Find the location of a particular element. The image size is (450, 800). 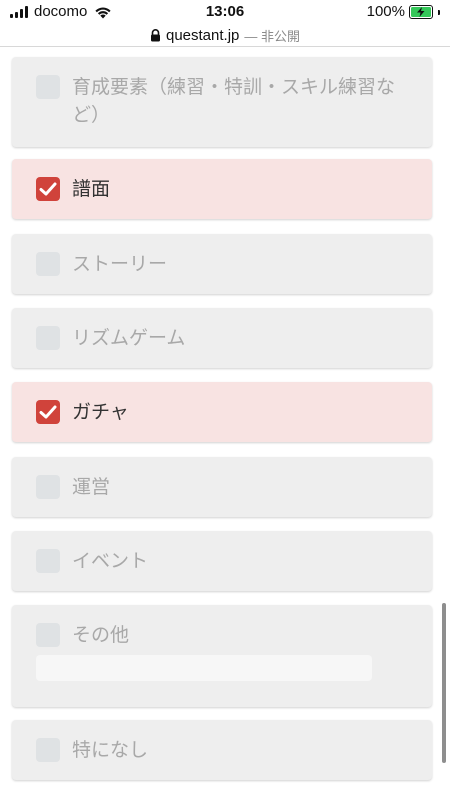

option-label: 譜面 is located at coordinates (91, 189).